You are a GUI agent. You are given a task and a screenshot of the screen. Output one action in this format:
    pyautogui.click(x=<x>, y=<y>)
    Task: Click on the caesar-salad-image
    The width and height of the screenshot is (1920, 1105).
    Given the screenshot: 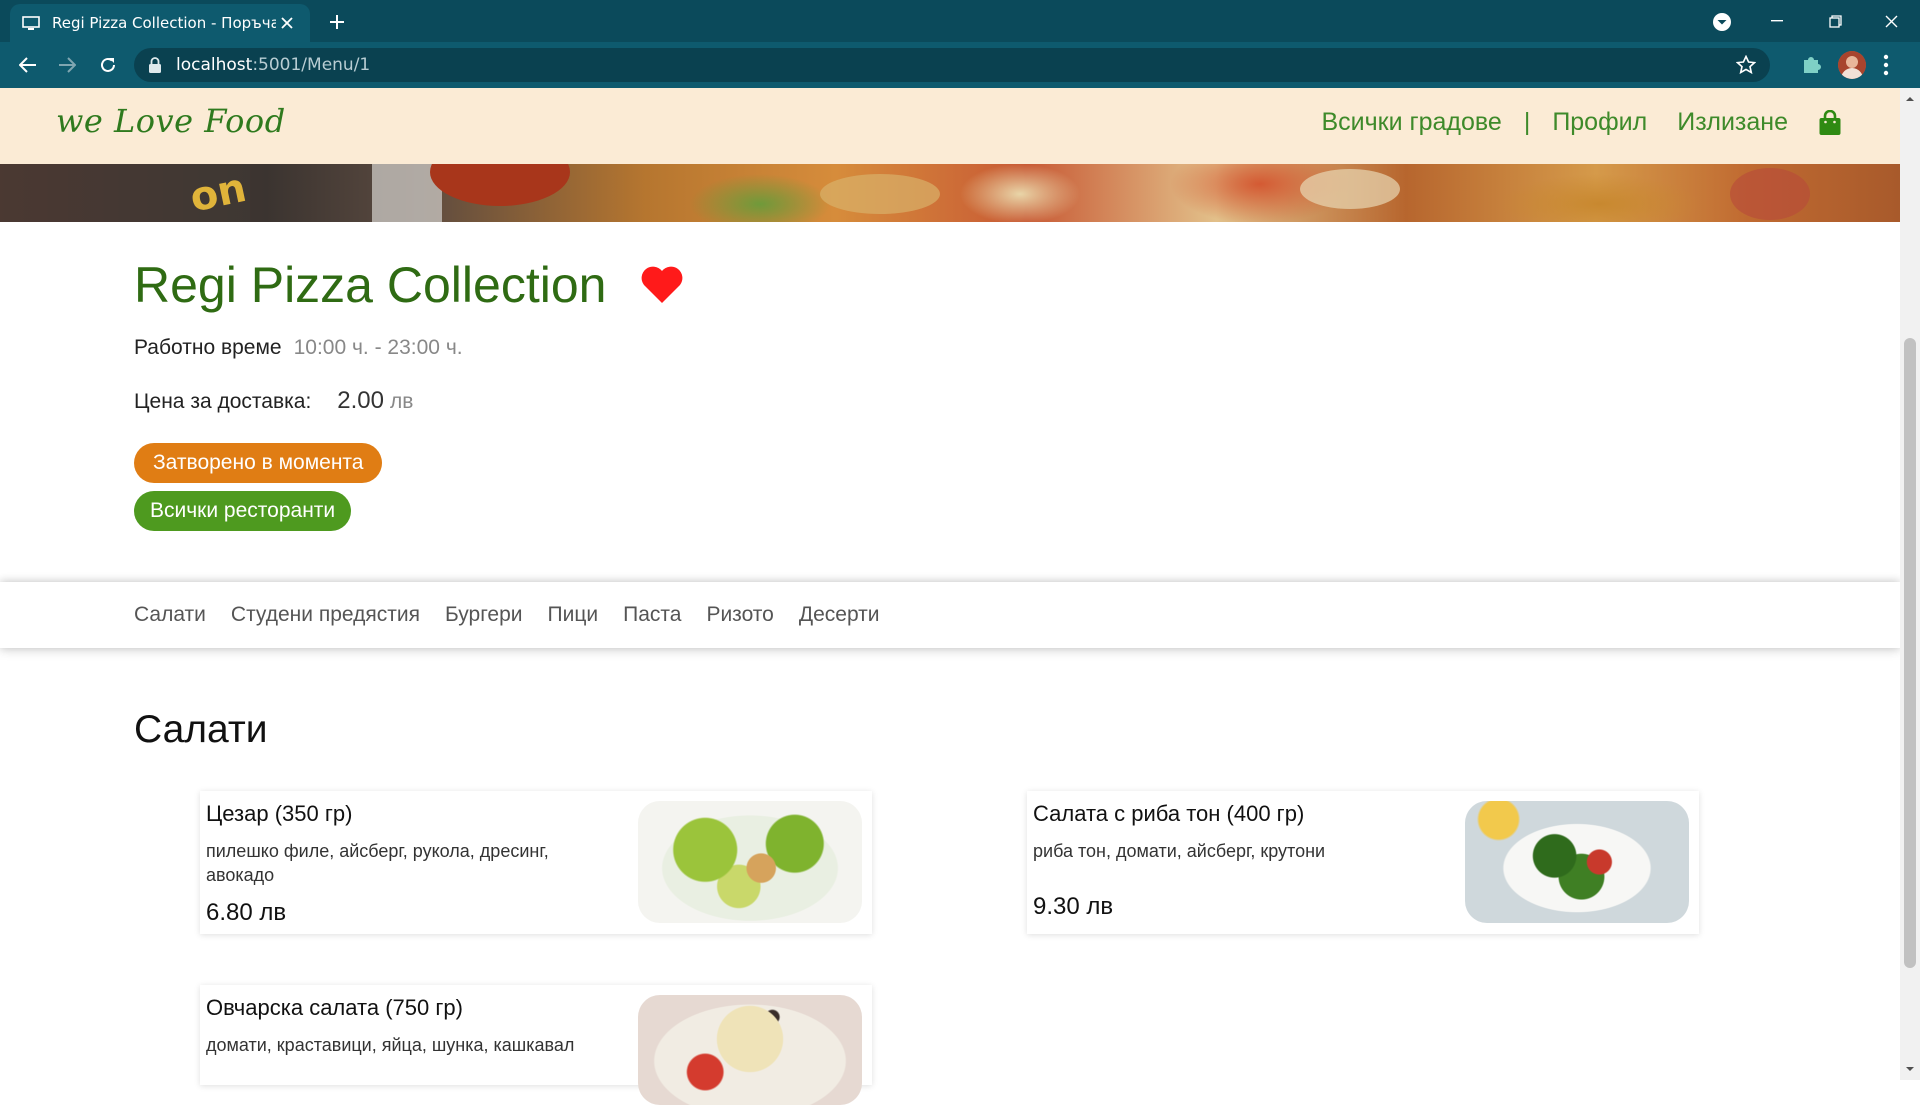 What is the action you would take?
    pyautogui.click(x=750, y=862)
    